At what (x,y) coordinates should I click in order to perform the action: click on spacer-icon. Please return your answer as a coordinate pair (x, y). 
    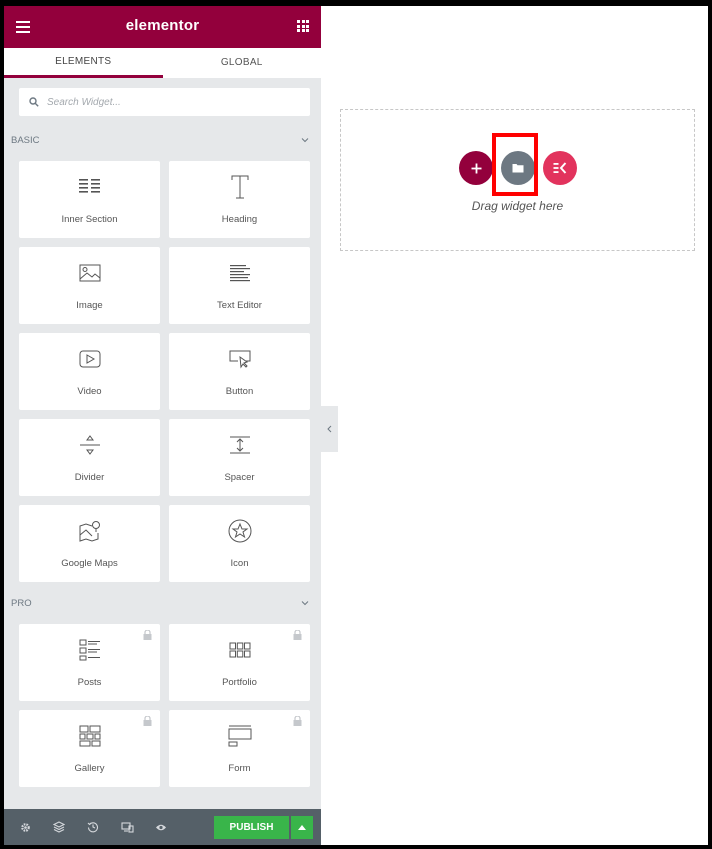
    Looking at the image, I should click on (239, 445).